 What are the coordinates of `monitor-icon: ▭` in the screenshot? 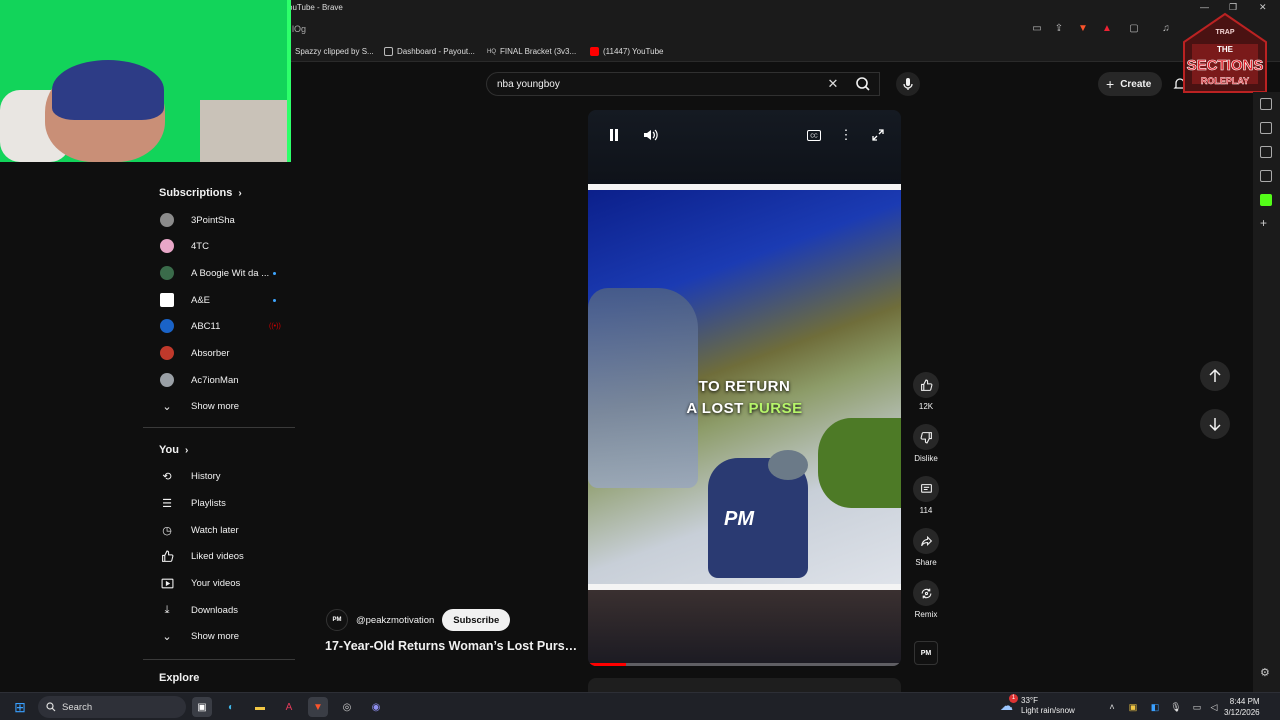 It's located at (1197, 707).